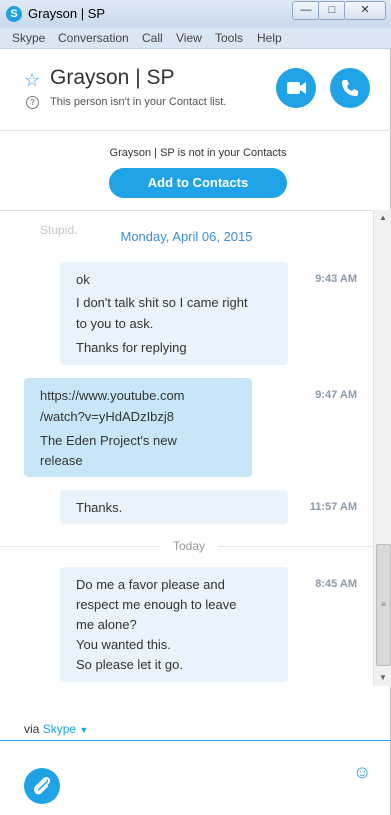  I want to click on message-line: Do me a favor please and, so click(150, 584).